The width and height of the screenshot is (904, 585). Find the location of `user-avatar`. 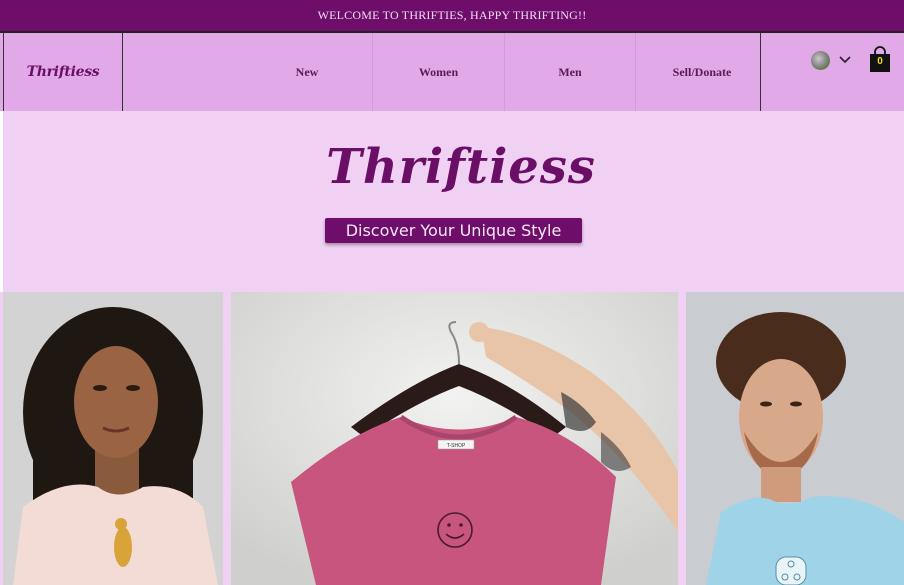

user-avatar is located at coordinates (820, 60).